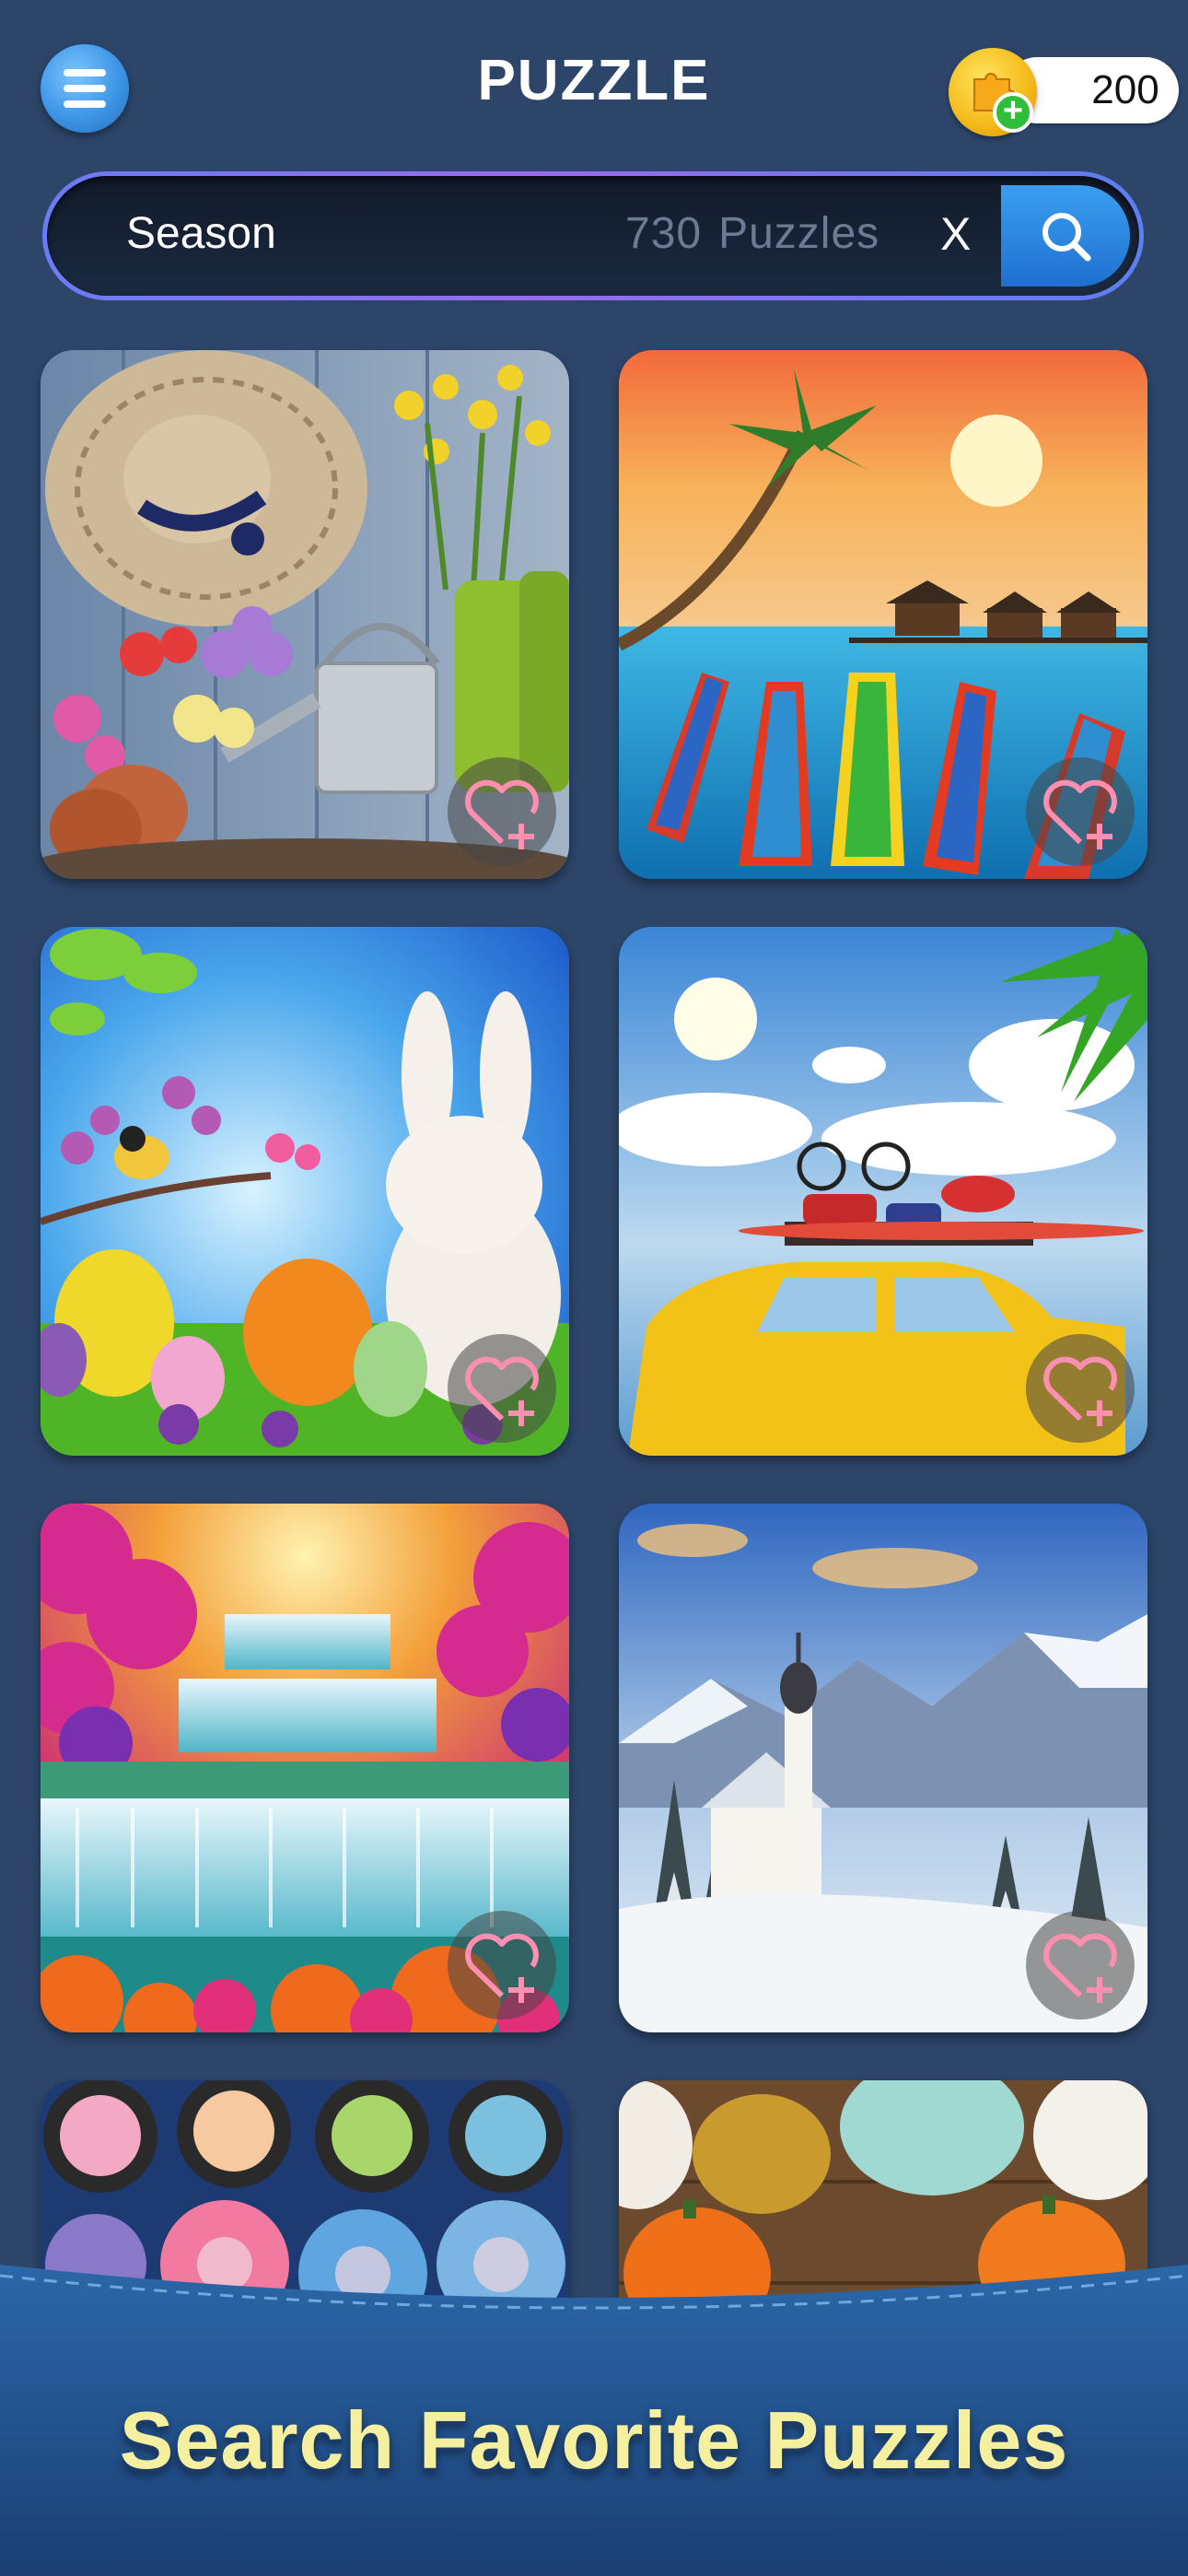 The width and height of the screenshot is (1188, 2576). I want to click on puzzle-tile-tropical-boats, so click(883, 614).